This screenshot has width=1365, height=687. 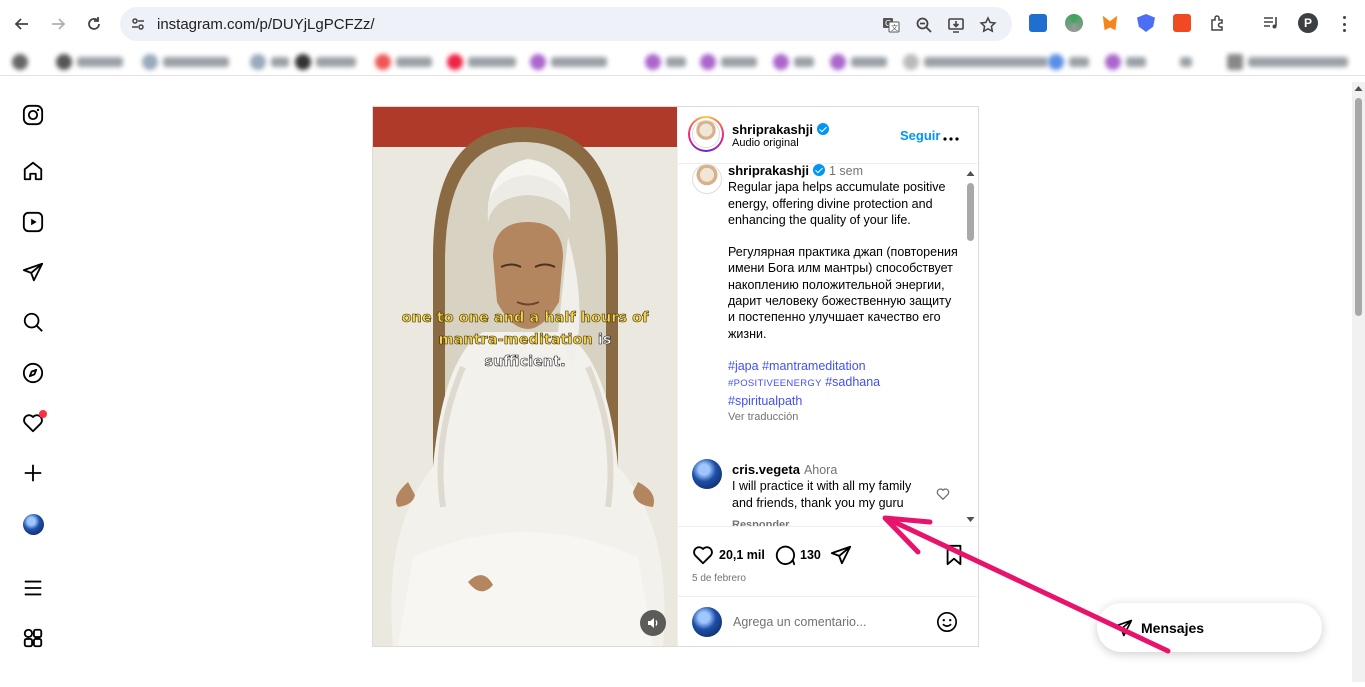 I want to click on reels-icon, so click(x=33, y=222).